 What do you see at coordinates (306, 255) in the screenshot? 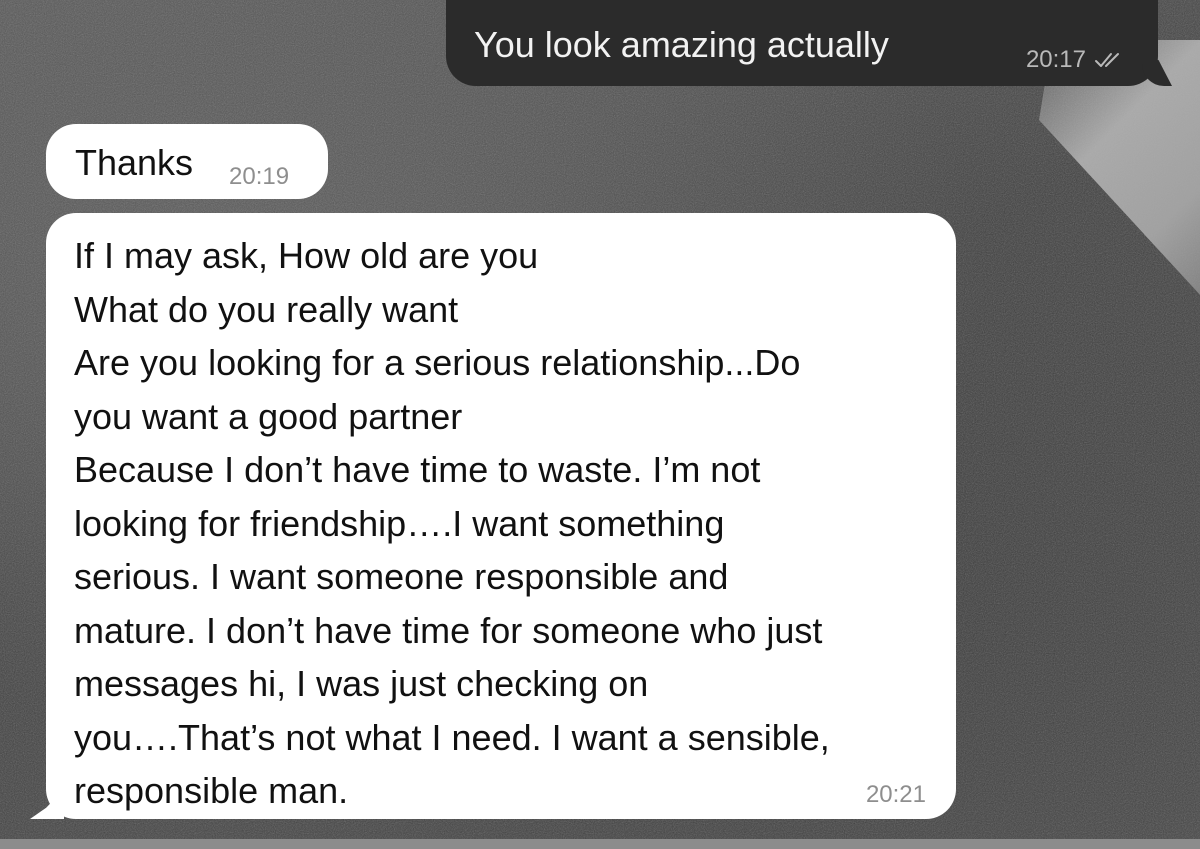
I see `message-line: If I may ask, How old are you` at bounding box center [306, 255].